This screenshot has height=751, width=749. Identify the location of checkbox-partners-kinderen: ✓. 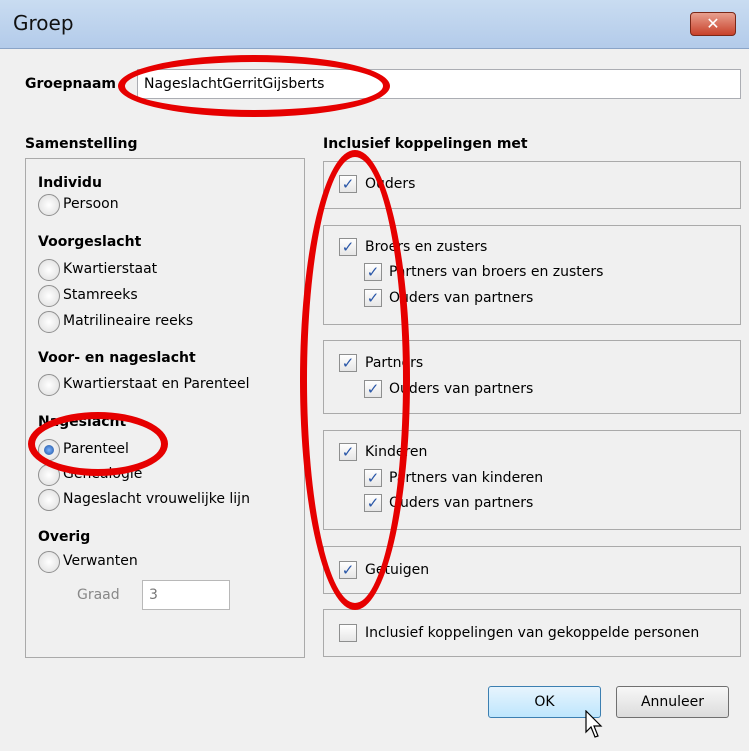
(373, 478).